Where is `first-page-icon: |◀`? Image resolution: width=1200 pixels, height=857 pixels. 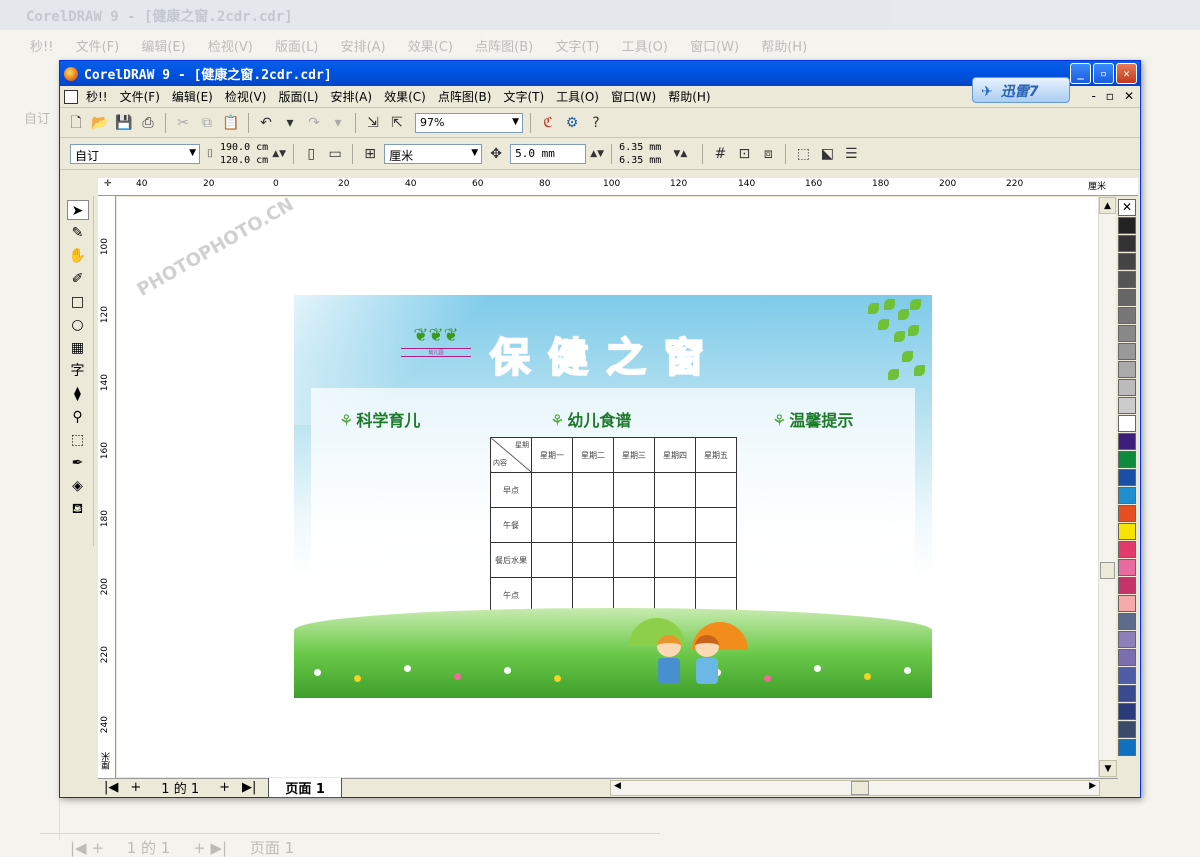 first-page-icon: |◀ is located at coordinates (111, 787).